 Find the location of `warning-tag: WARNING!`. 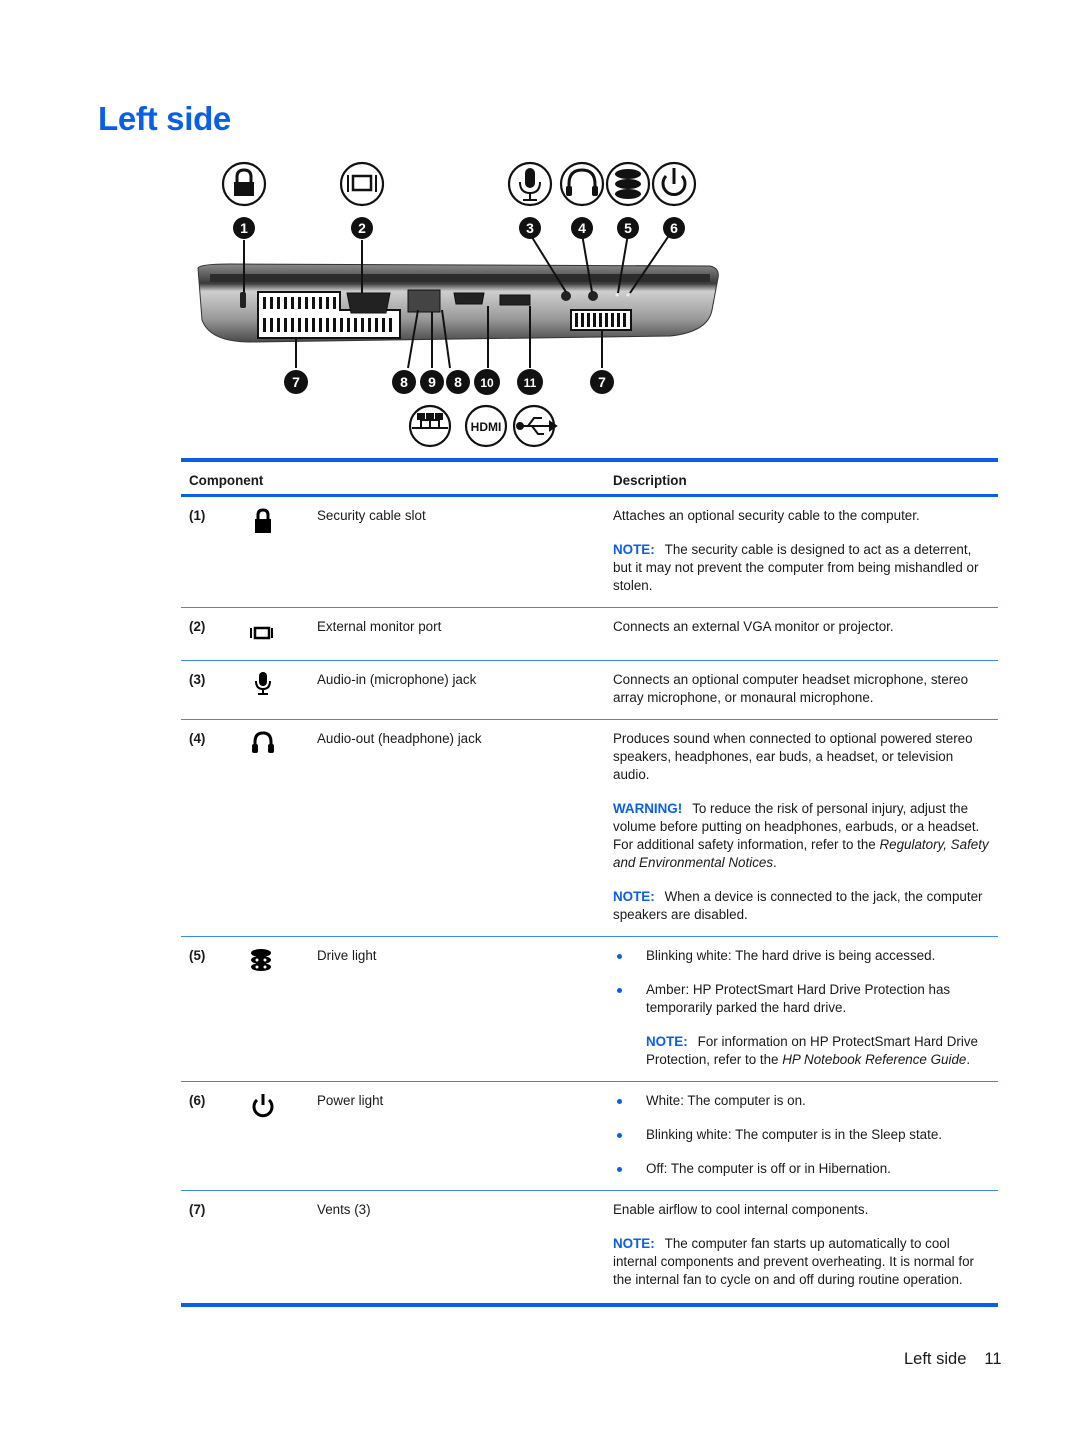

warning-tag: WARNING! is located at coordinates (648, 808).